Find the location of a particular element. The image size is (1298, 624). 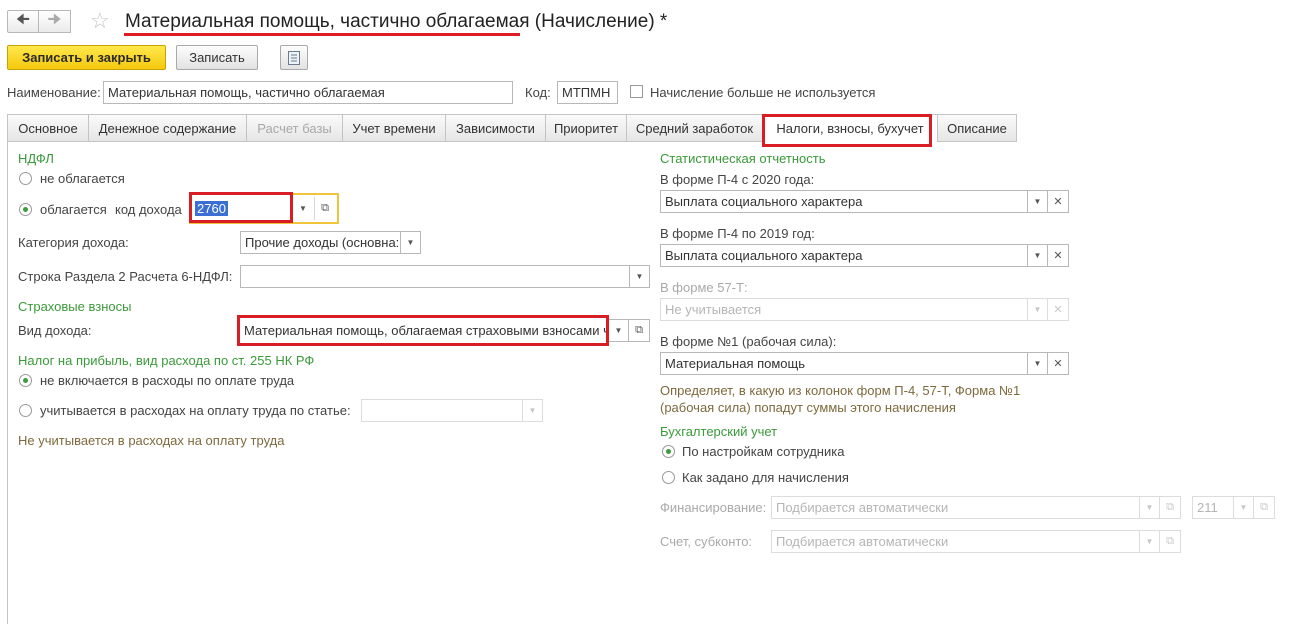

p4-2019-clear-button: ✕ is located at coordinates (1058, 255).